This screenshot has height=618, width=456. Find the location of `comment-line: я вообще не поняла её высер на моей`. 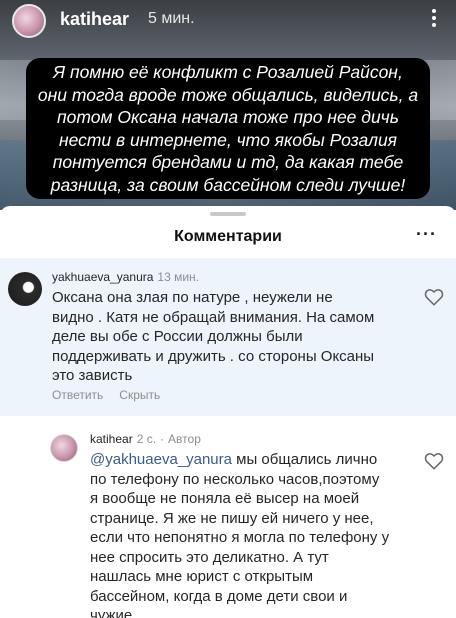

comment-line: я вообще не поняла её высер на моей is located at coordinates (225, 498).